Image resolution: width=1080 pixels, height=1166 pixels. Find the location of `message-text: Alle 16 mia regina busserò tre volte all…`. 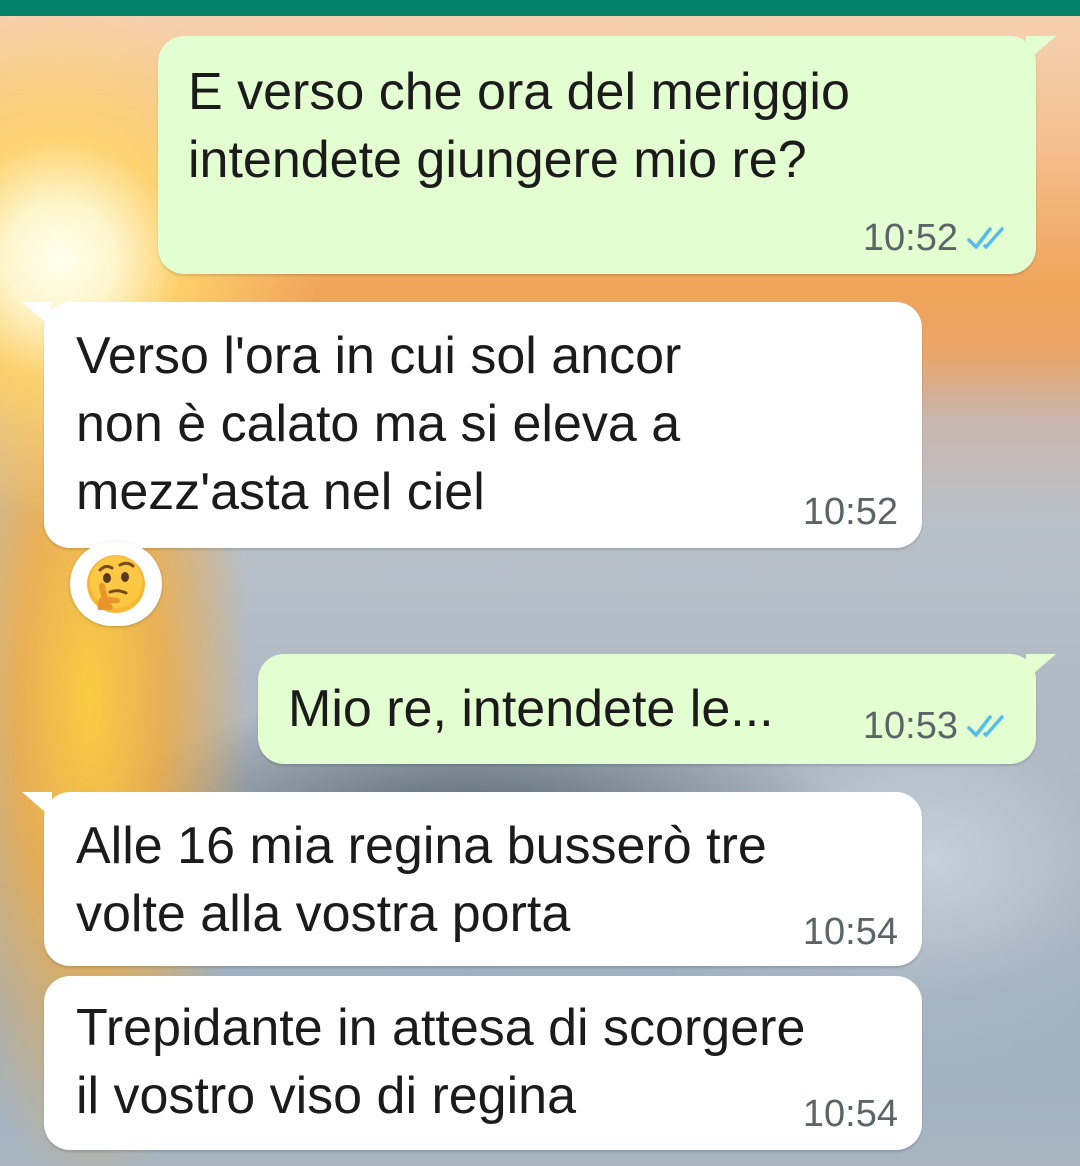

message-text: Alle 16 mia regina busserò tre volte all… is located at coordinates (421, 880).